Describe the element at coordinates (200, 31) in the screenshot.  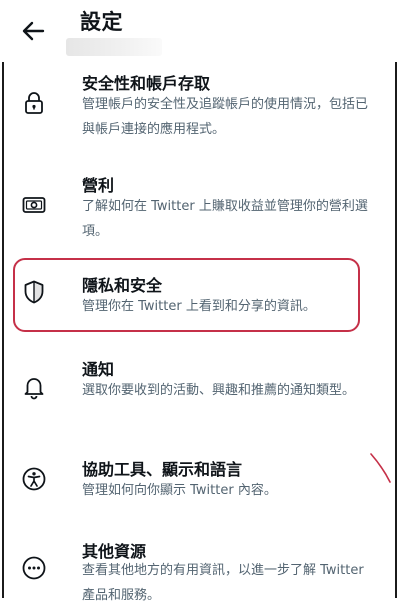
I see `settings-header: 設定` at that location.